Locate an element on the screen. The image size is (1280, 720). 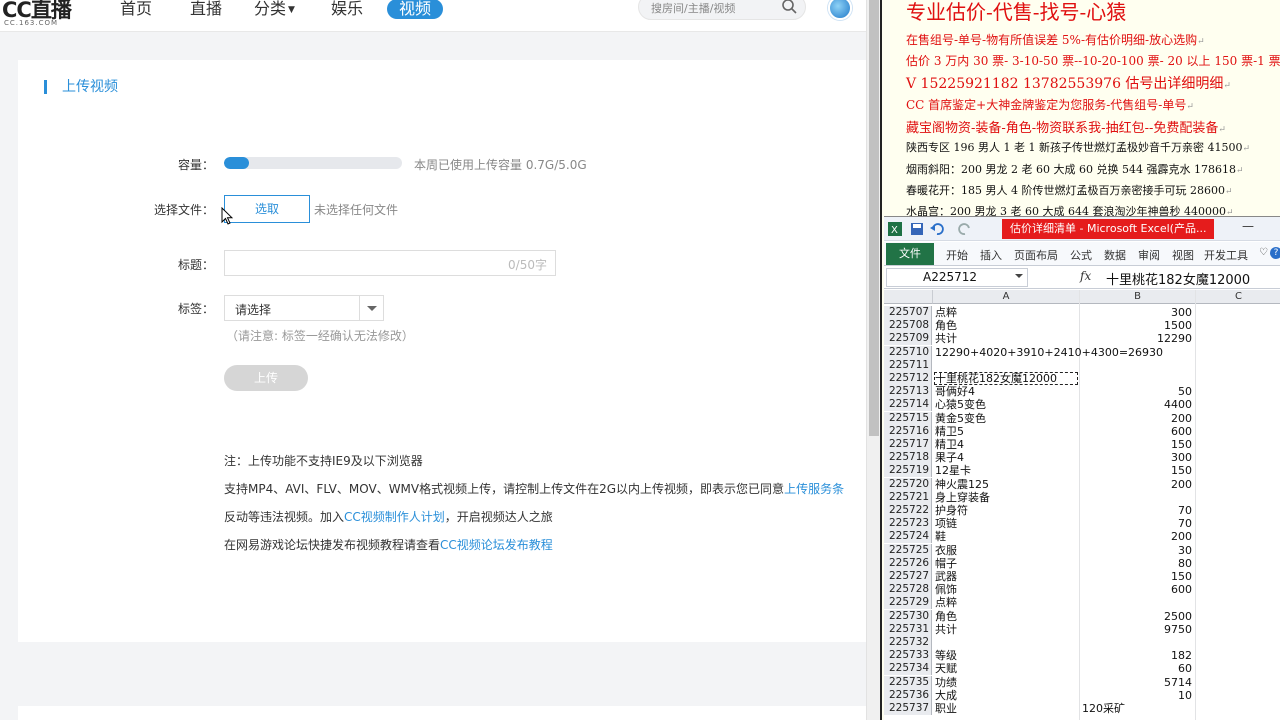
cell-a: 大成 is located at coordinates (1006, 695).